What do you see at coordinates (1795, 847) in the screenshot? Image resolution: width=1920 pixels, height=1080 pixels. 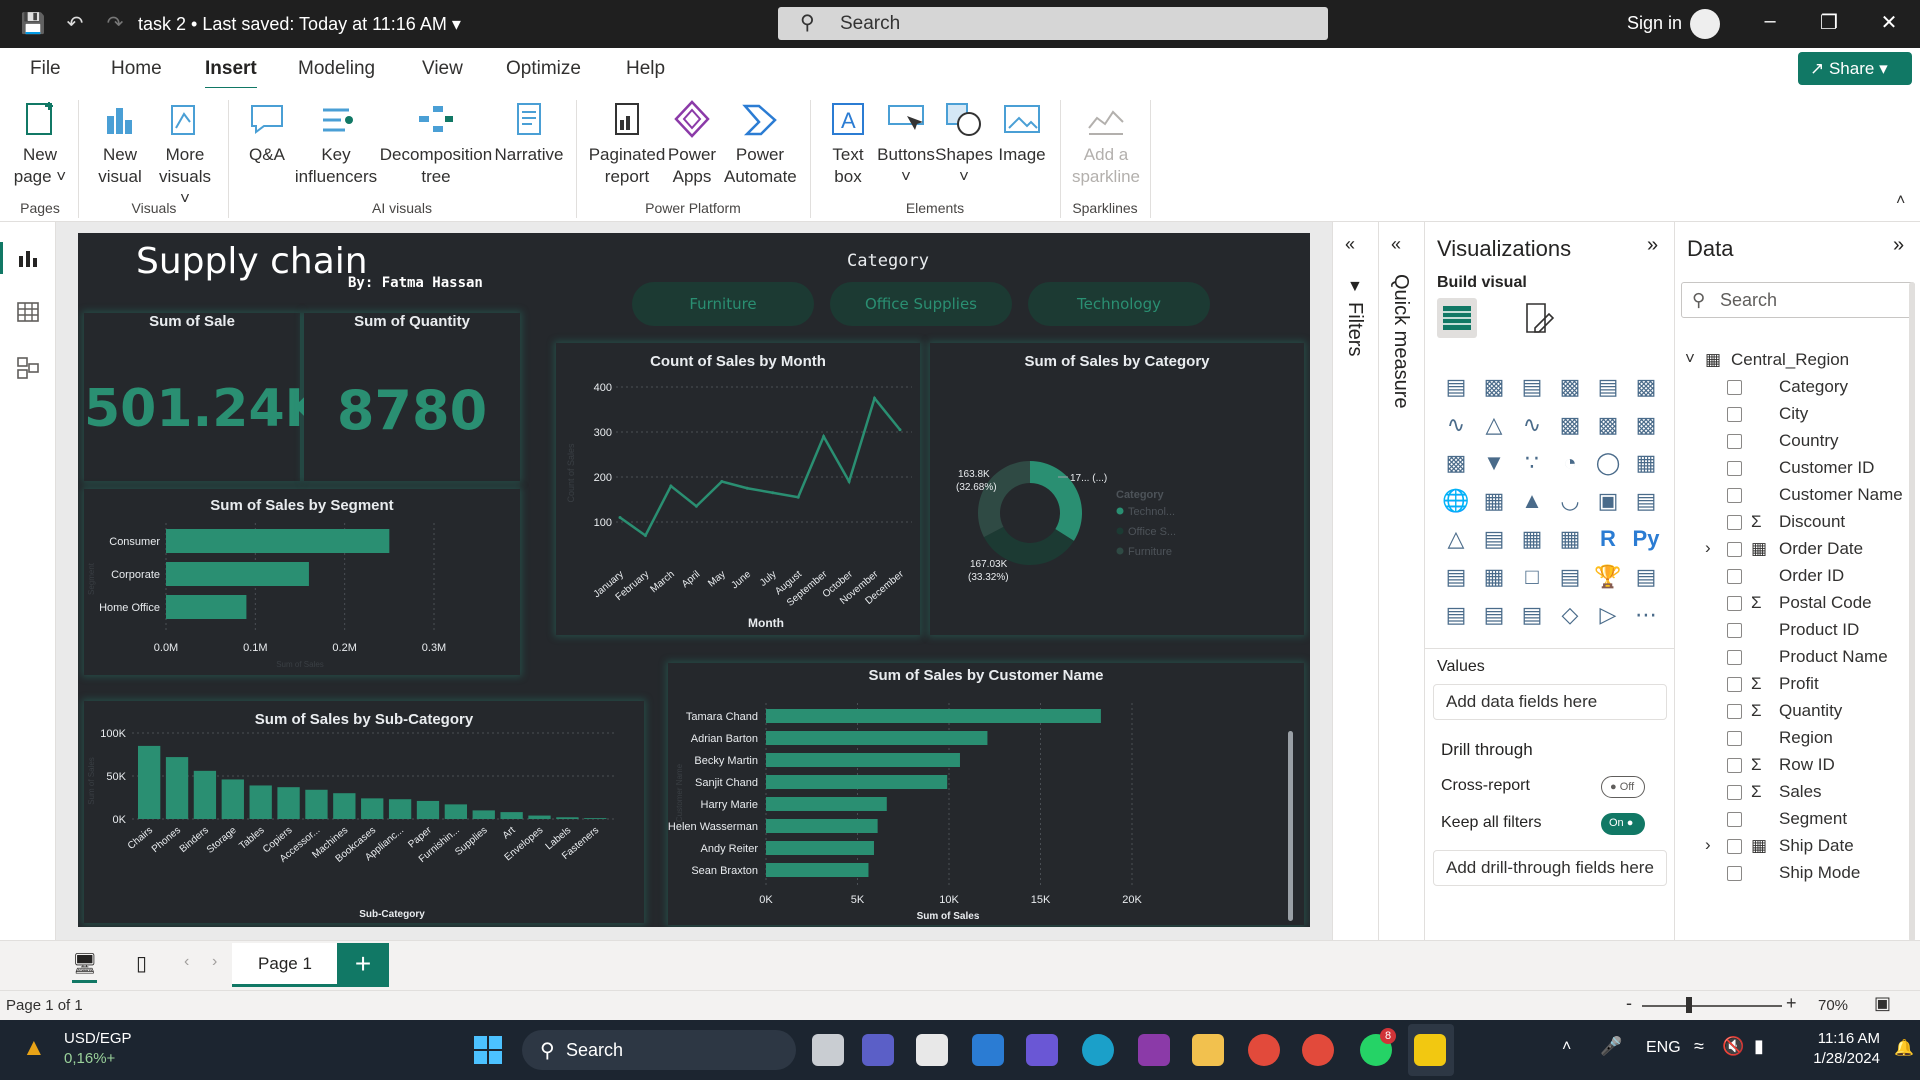 I see `field-row: › ▦ Ship Date` at bounding box center [1795, 847].